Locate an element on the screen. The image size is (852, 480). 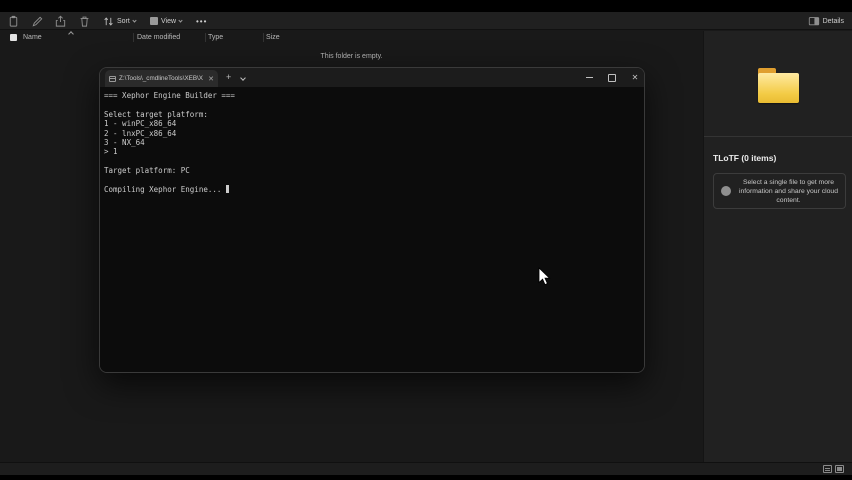
terminal-line: === Xephor Engine Builder === is located at coordinates (169, 95).